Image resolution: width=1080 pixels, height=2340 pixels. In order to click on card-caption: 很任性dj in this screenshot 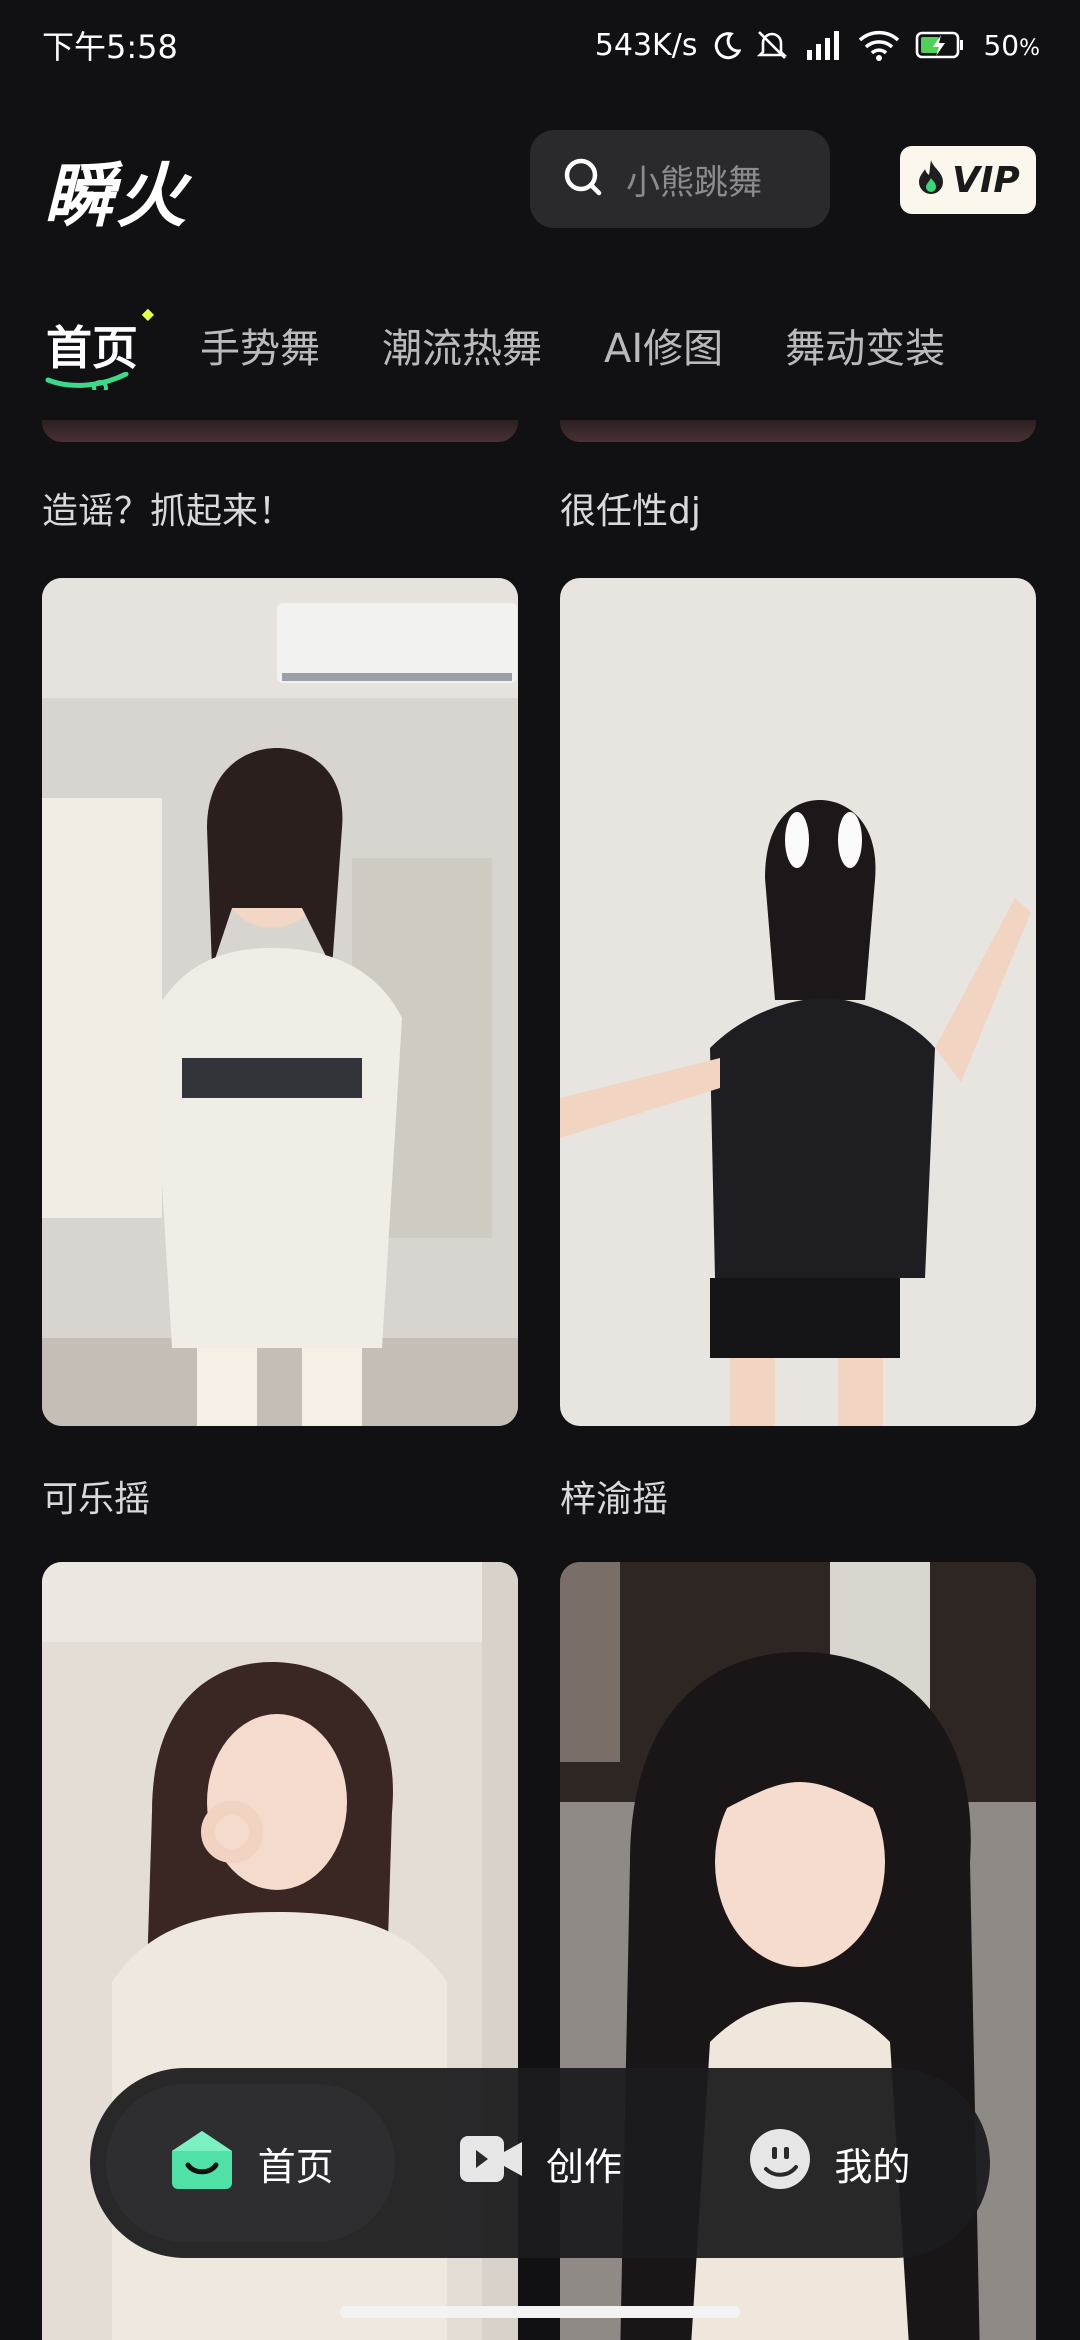, I will do `click(630, 508)`.